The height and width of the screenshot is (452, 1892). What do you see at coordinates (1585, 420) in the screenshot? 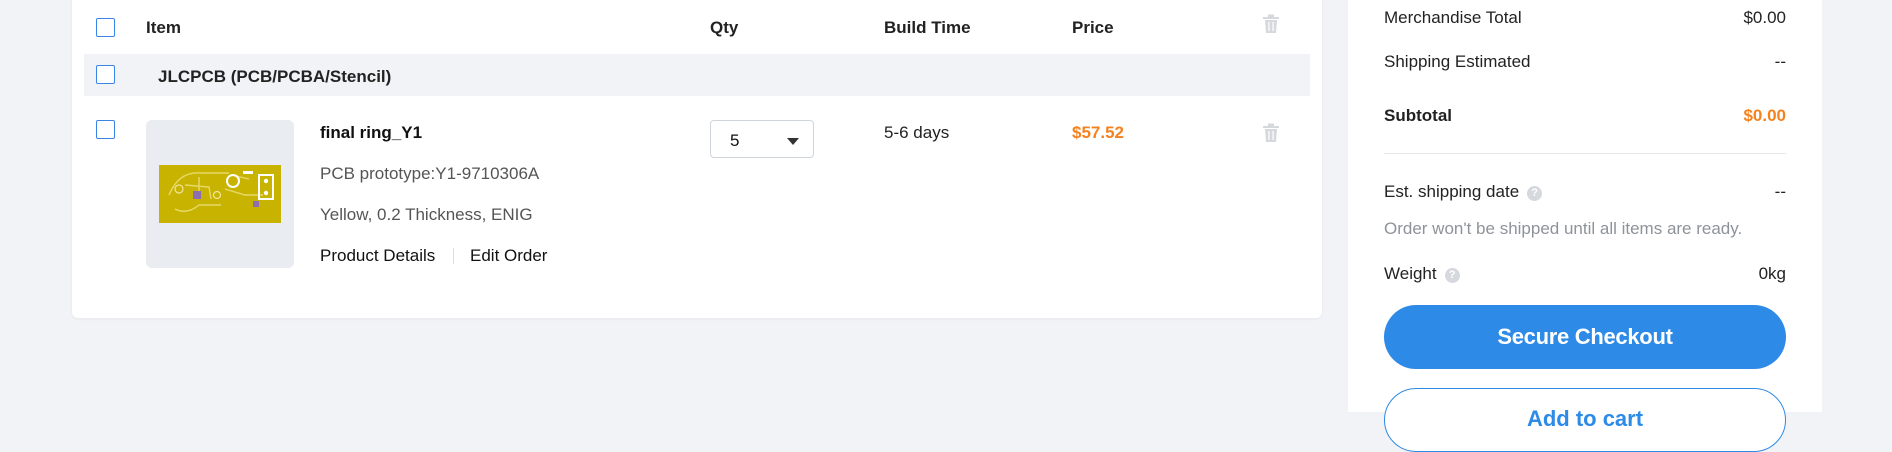
I see `add-to-cart-button: Add to cart` at bounding box center [1585, 420].